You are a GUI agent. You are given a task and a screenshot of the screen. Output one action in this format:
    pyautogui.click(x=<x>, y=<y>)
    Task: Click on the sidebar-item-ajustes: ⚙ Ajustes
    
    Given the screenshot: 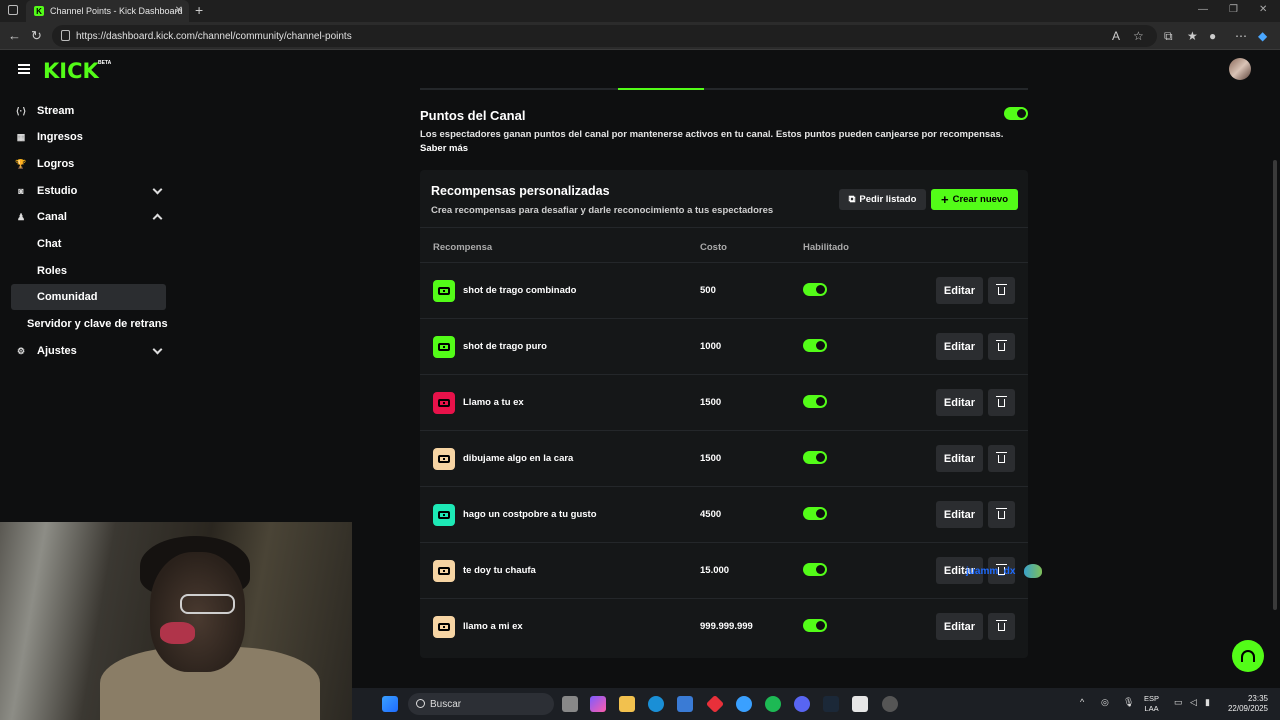 What is the action you would take?
    pyautogui.click(x=88, y=351)
    